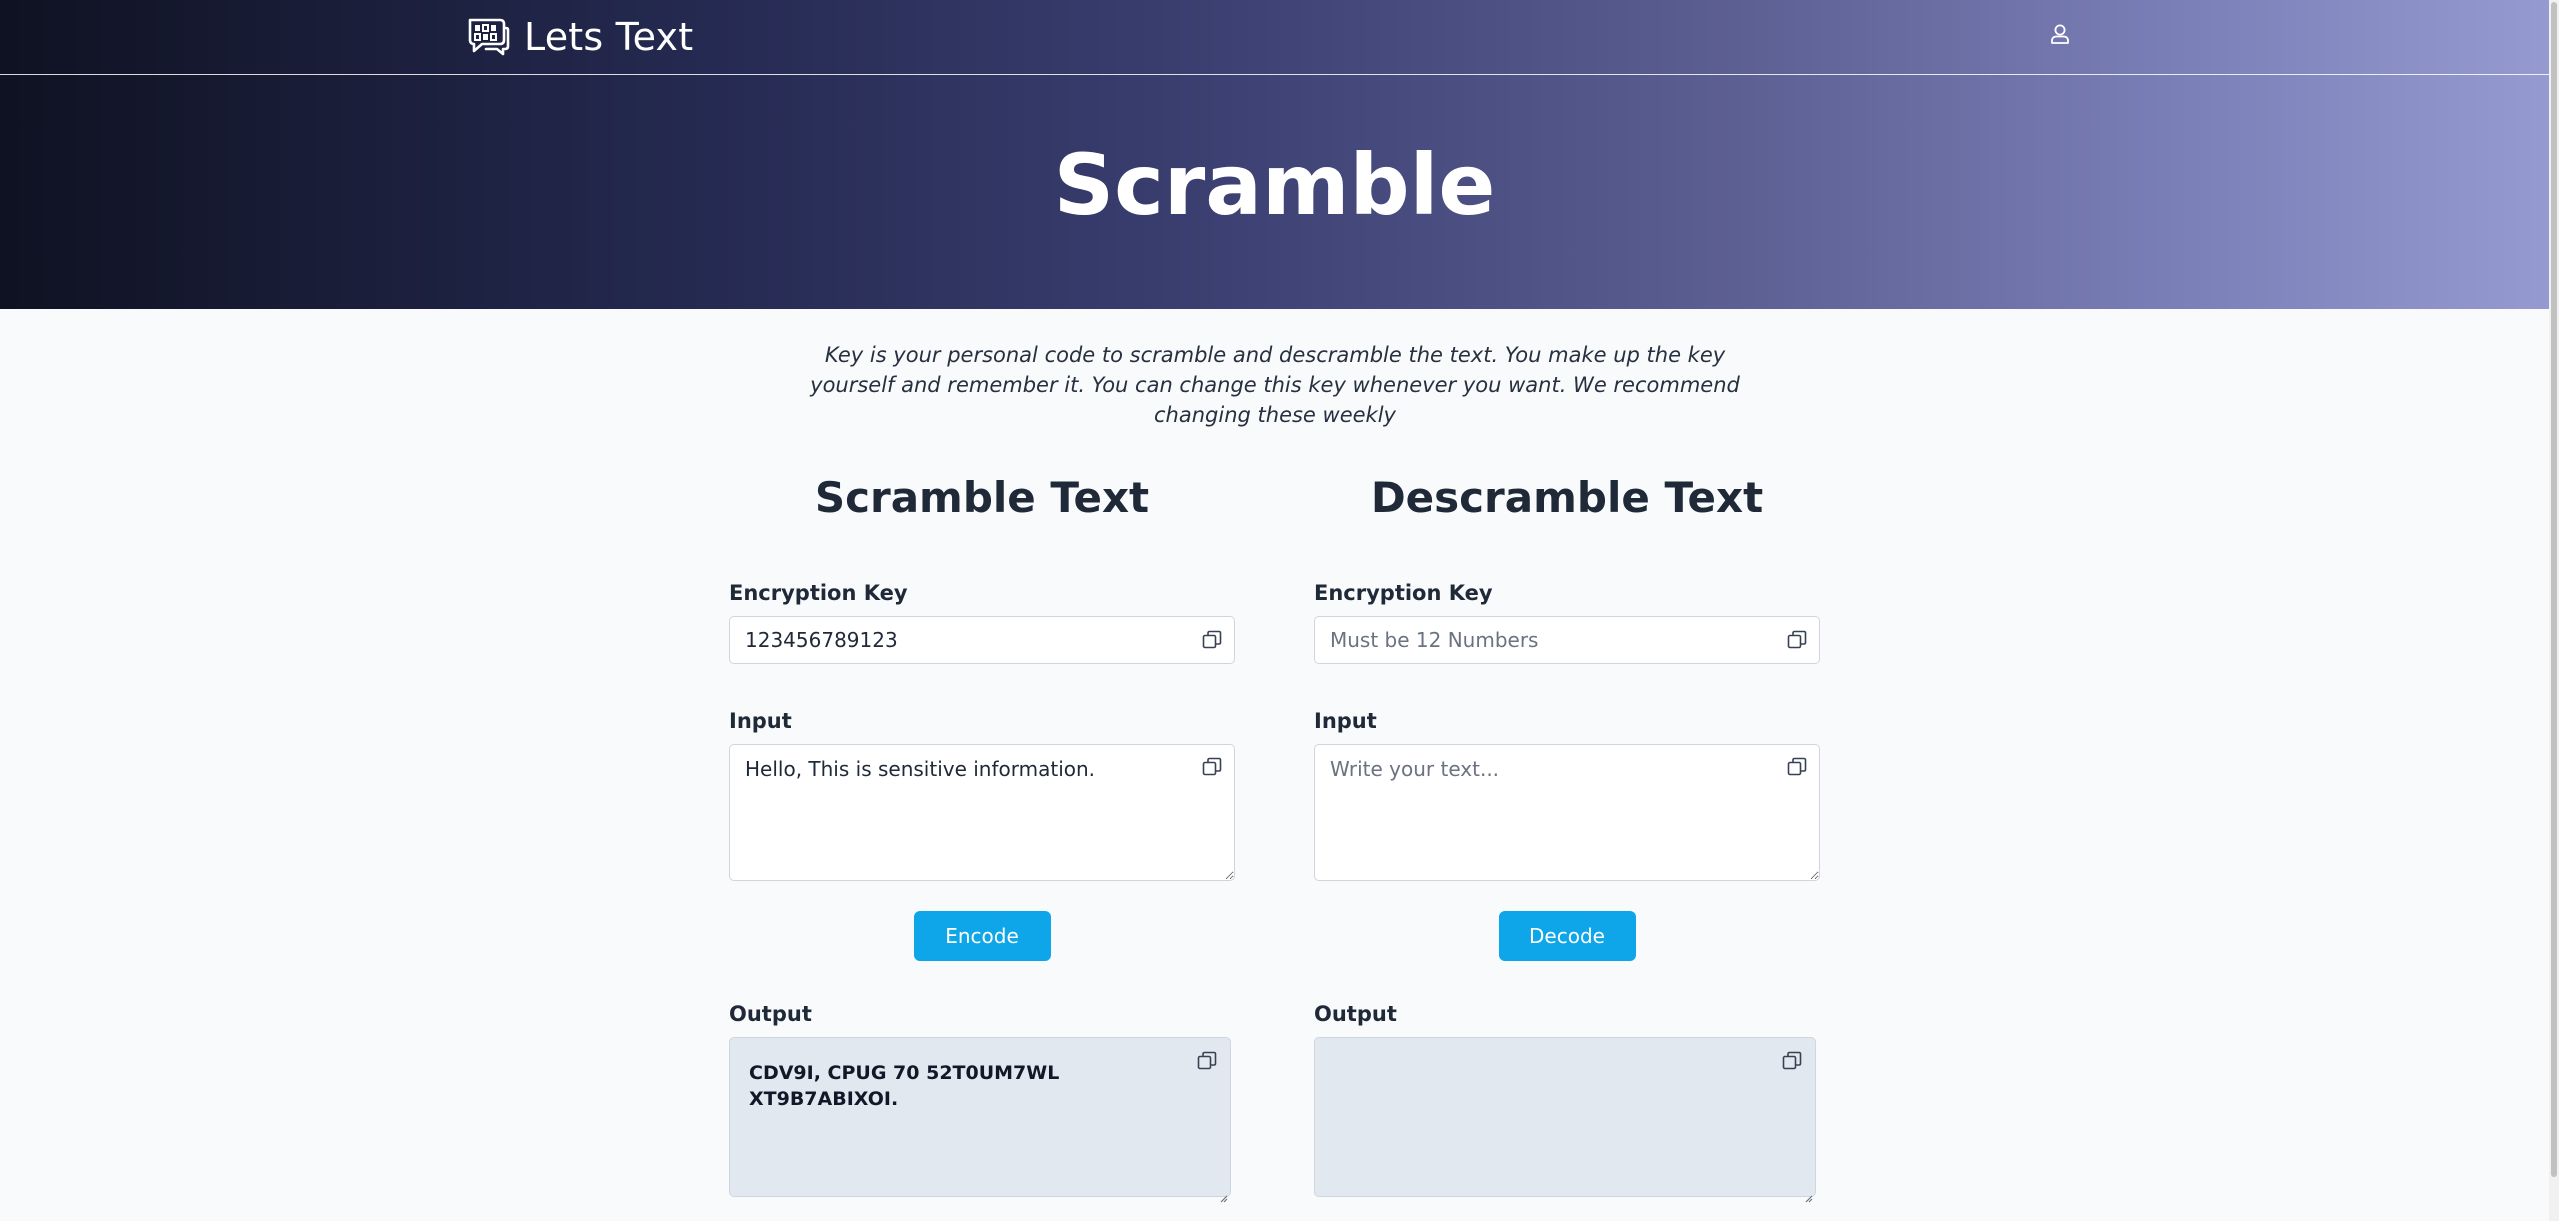  What do you see at coordinates (818, 593) in the screenshot?
I see `scramble-key-label: Encryption Key` at bounding box center [818, 593].